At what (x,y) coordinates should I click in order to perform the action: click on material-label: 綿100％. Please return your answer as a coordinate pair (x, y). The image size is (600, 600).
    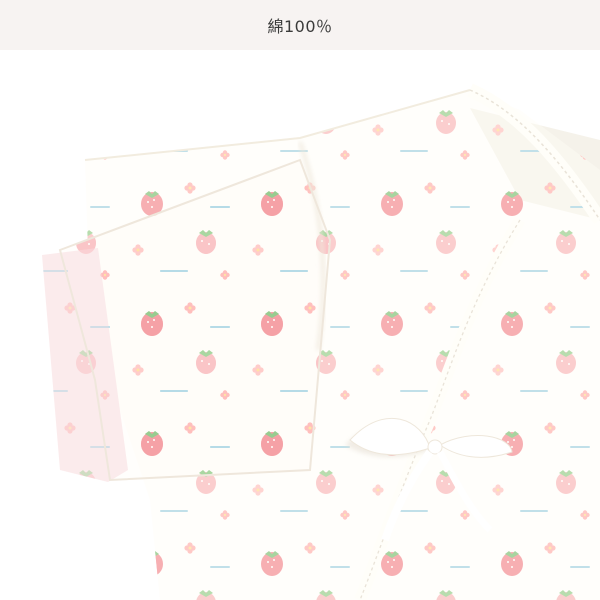
    Looking at the image, I should click on (300, 26).